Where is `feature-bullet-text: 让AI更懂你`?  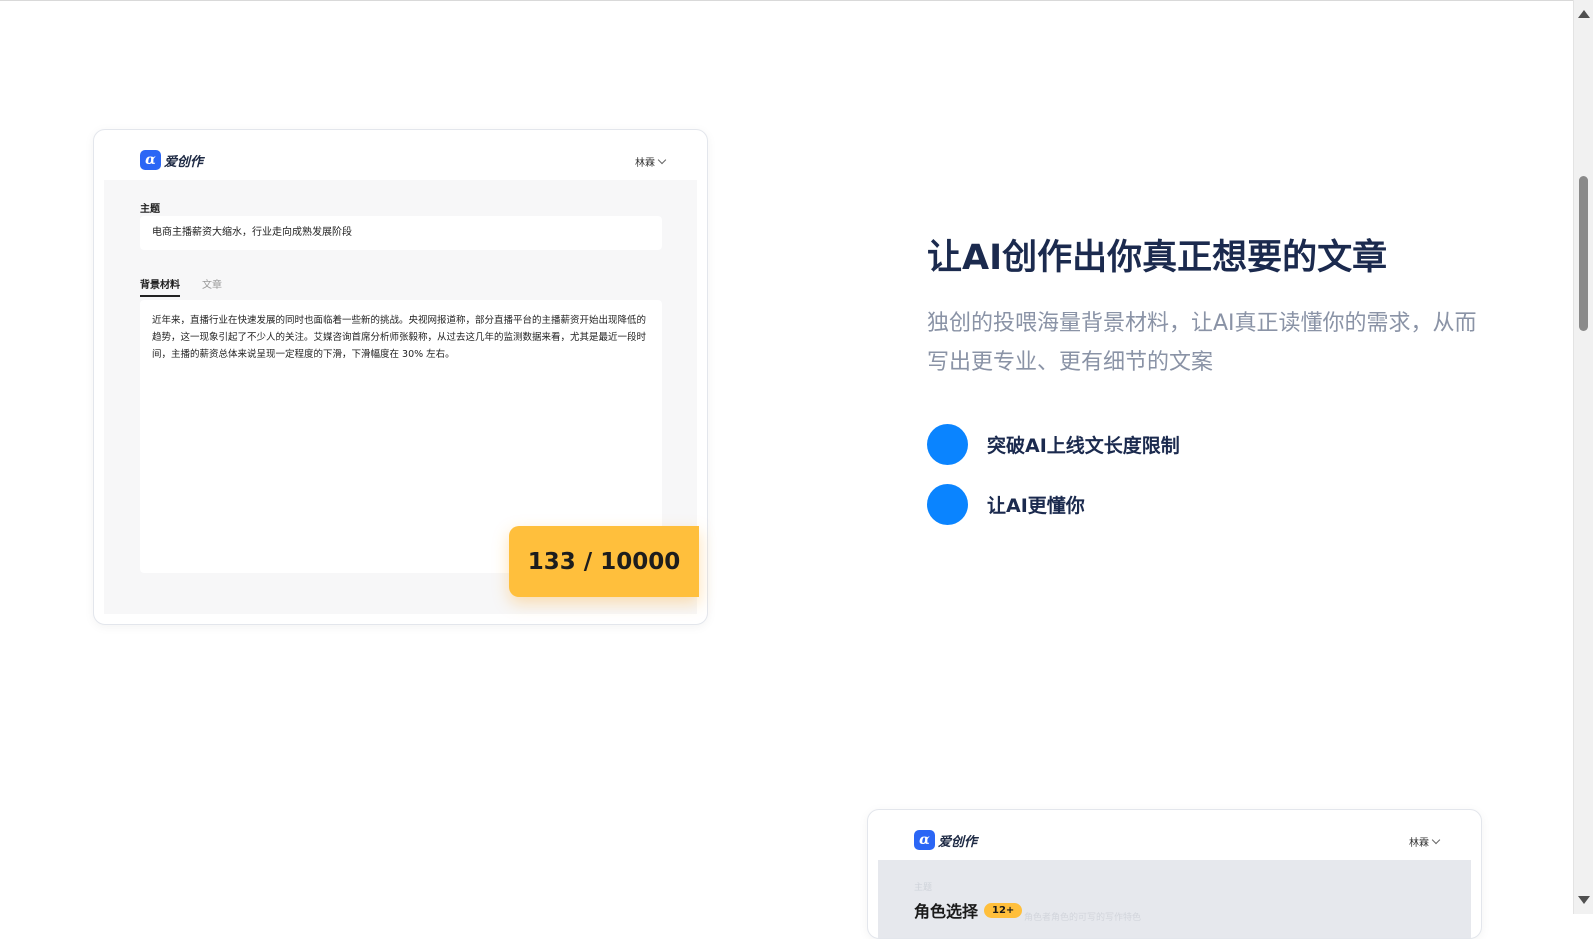 feature-bullet-text: 让AI更懂你 is located at coordinates (1036, 506).